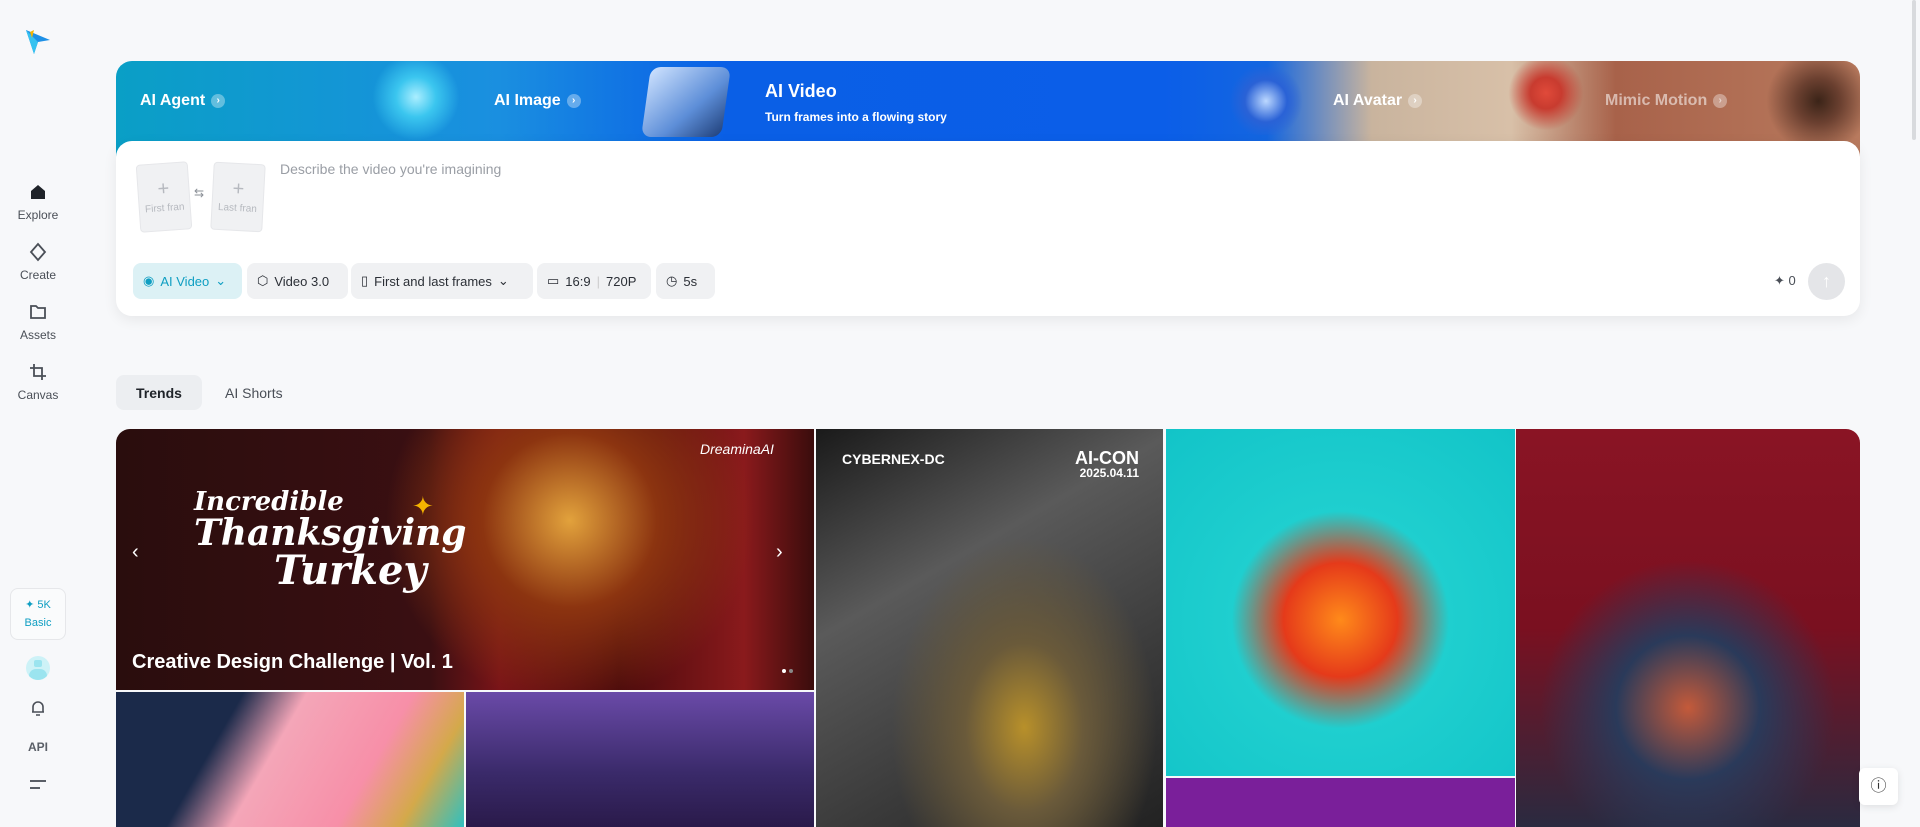 This screenshot has height=827, width=1920. I want to click on bell-icon, so click(38, 708).